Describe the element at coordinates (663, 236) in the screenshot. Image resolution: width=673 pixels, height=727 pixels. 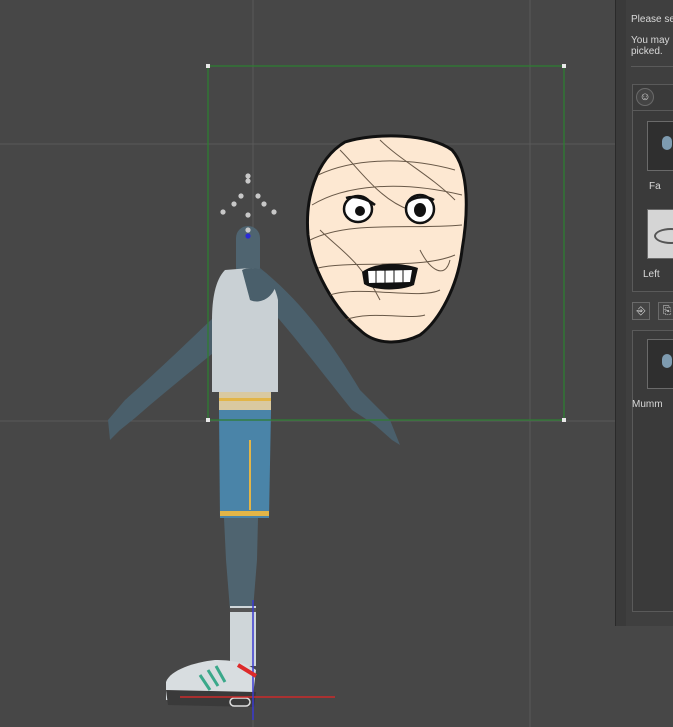
I see `eye-thumb-icon` at that location.